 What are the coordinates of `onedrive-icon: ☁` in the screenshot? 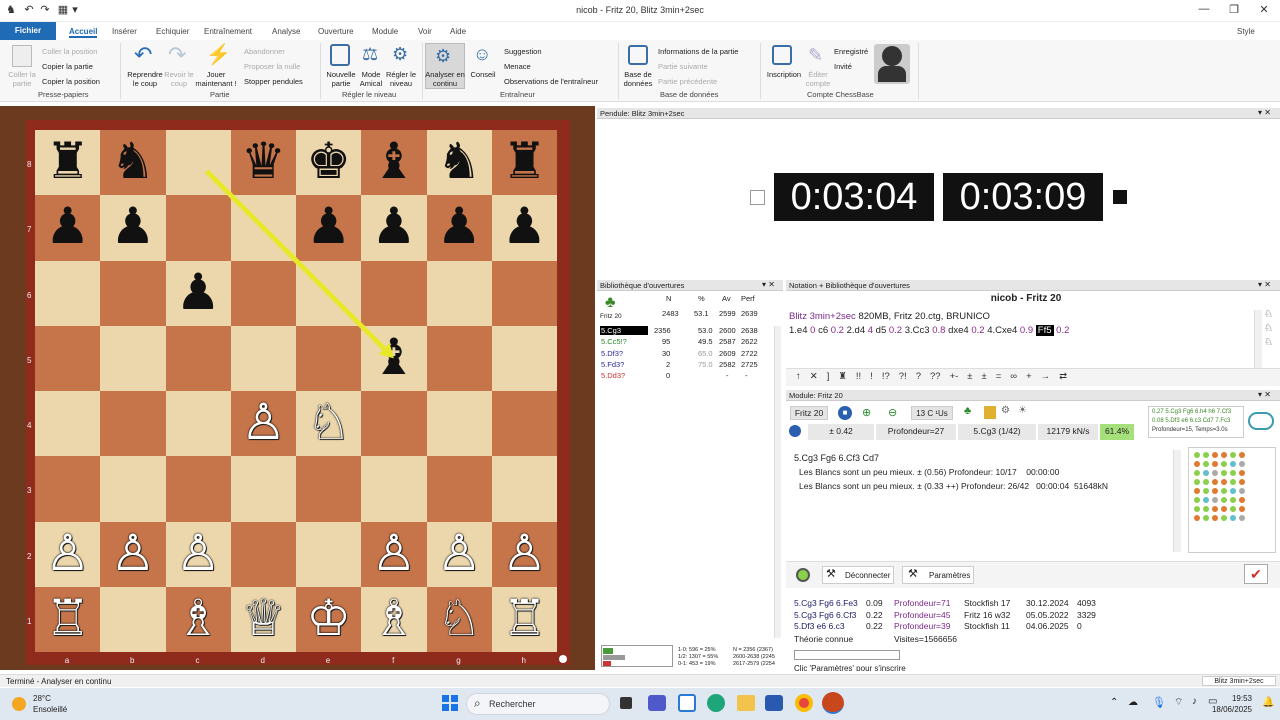 It's located at (1133, 702).